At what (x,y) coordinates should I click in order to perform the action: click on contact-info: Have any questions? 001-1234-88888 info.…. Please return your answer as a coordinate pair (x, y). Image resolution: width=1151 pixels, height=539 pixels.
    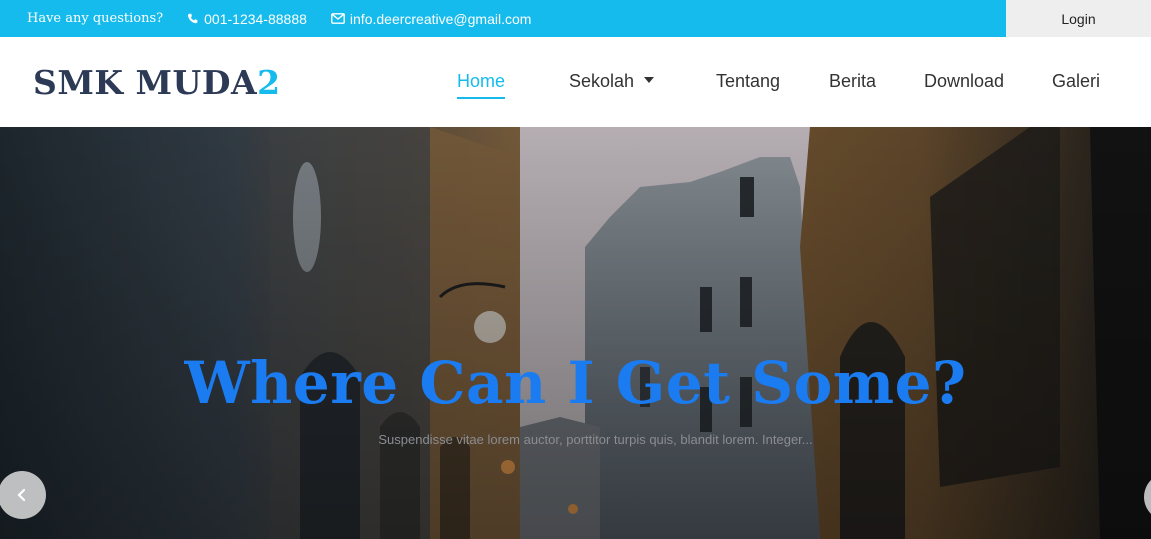
    Looking at the image, I should click on (291, 18).